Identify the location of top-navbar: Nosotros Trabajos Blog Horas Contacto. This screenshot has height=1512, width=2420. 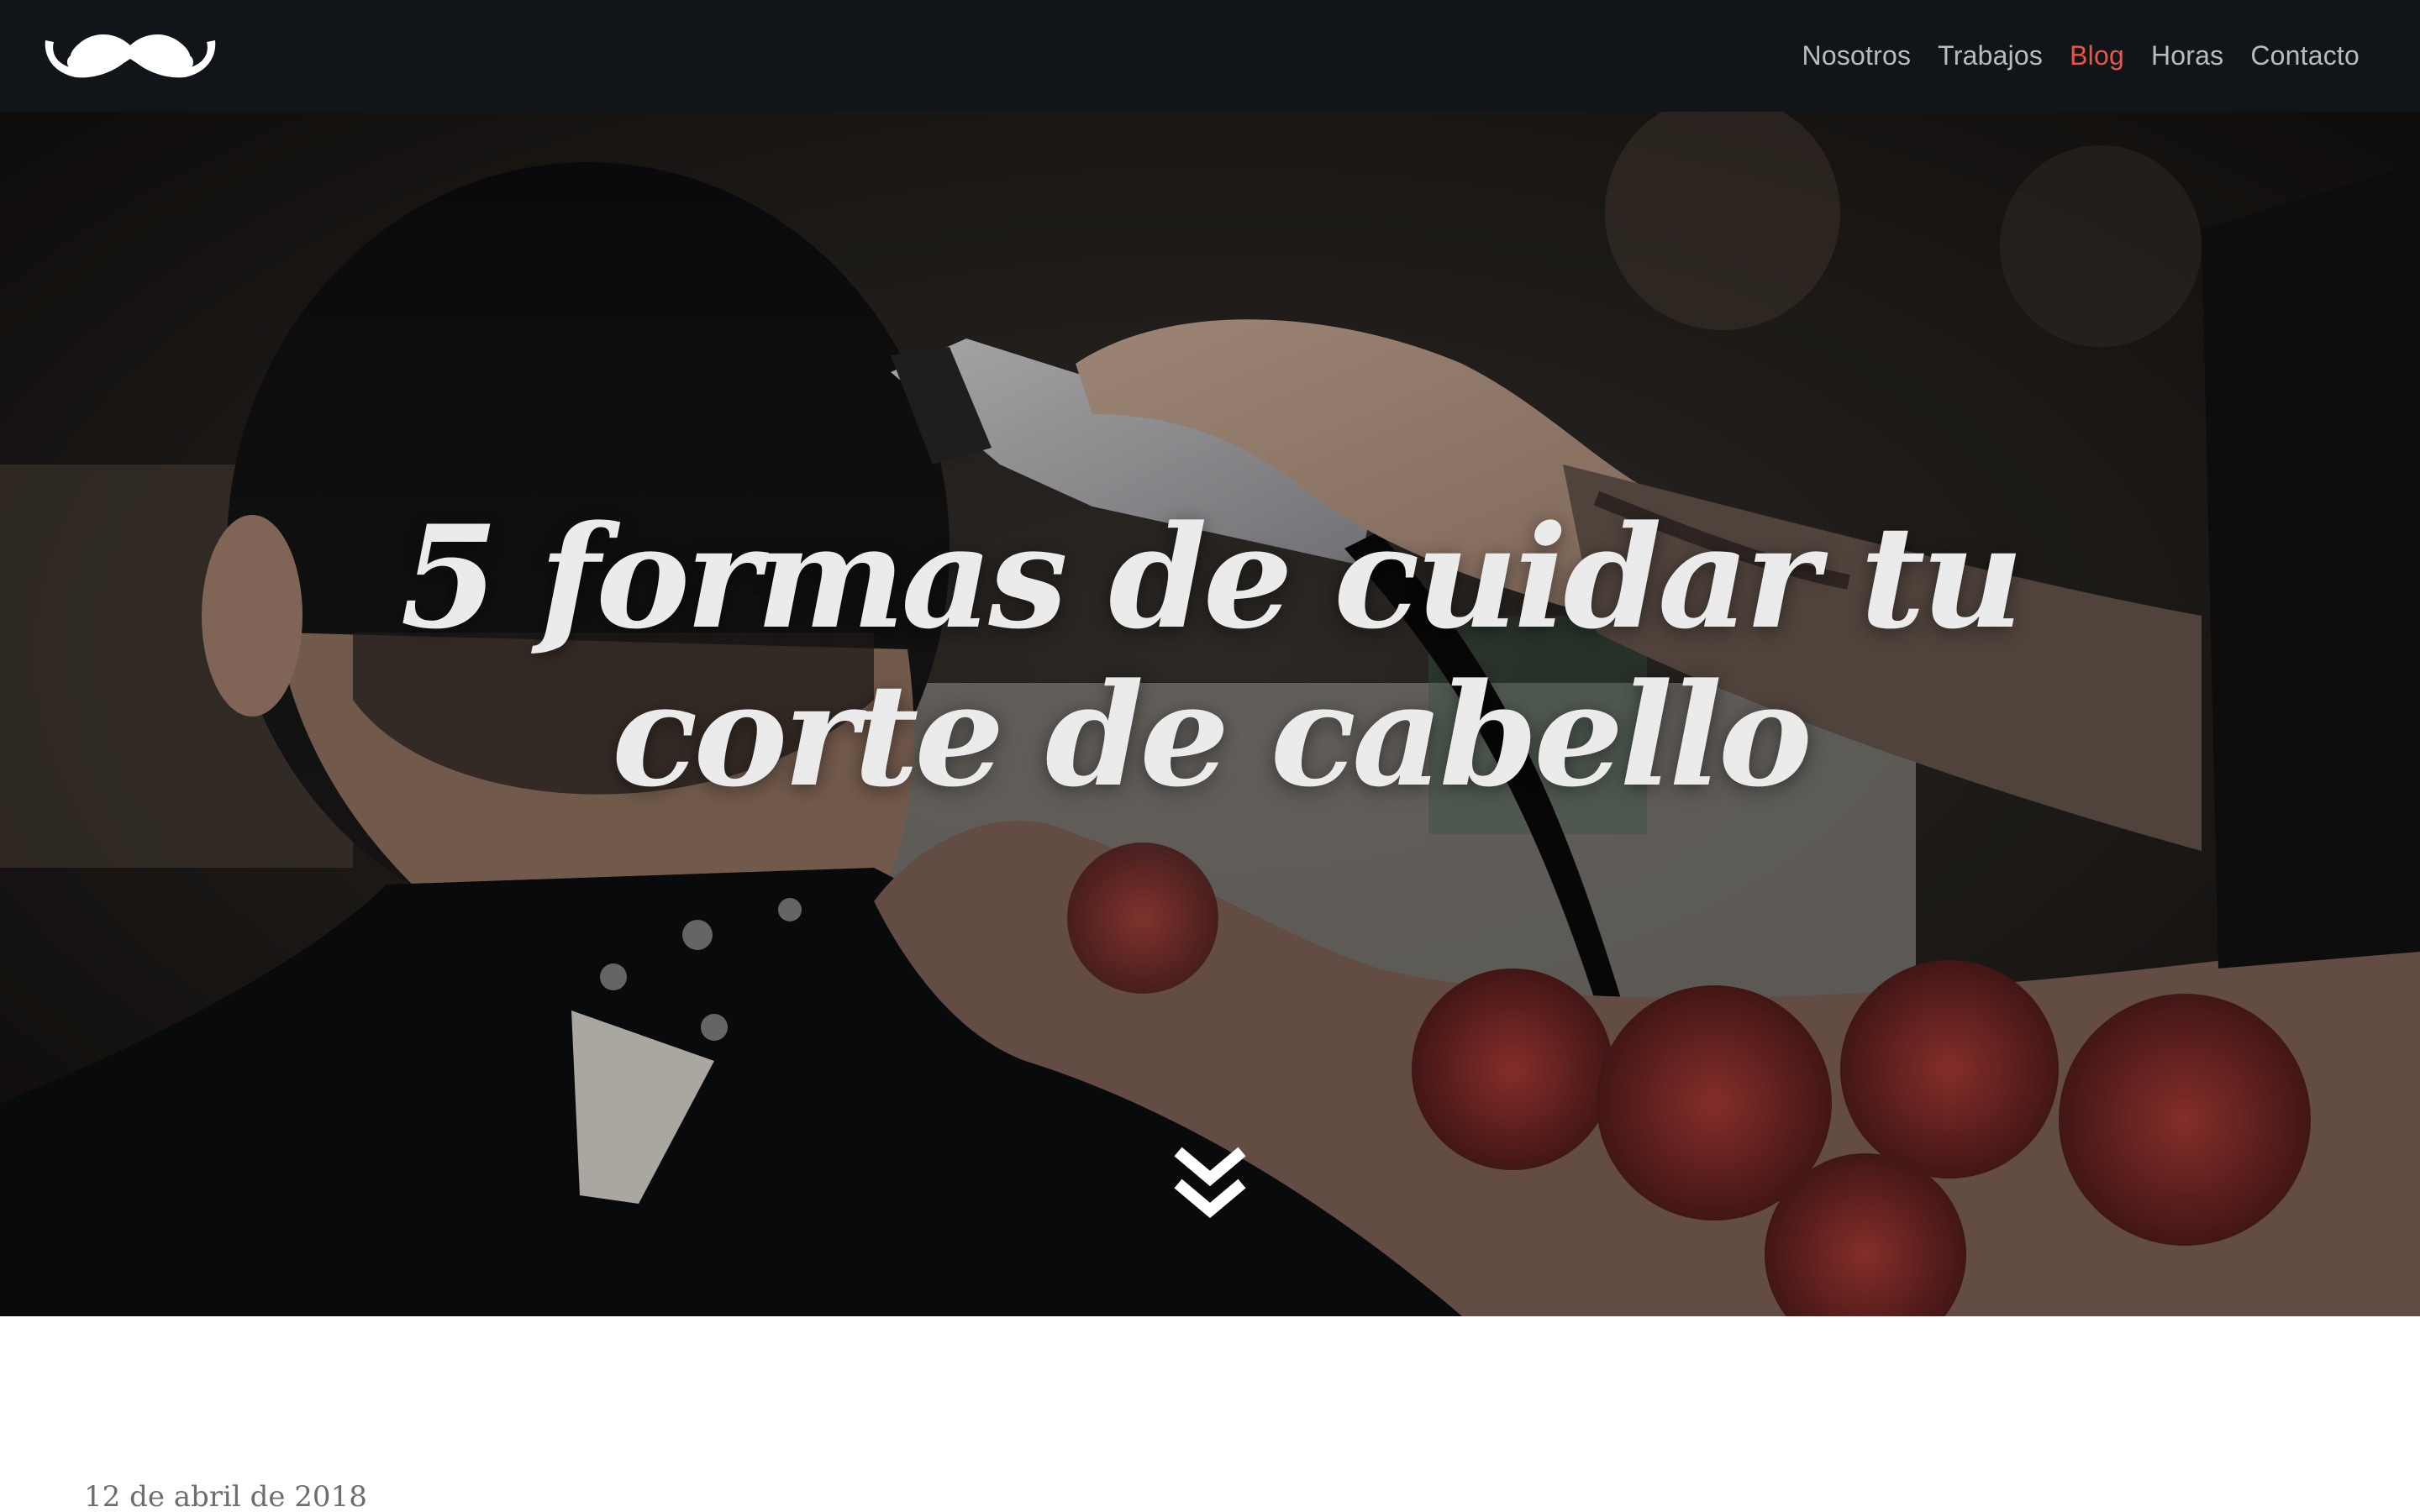
(1210, 56).